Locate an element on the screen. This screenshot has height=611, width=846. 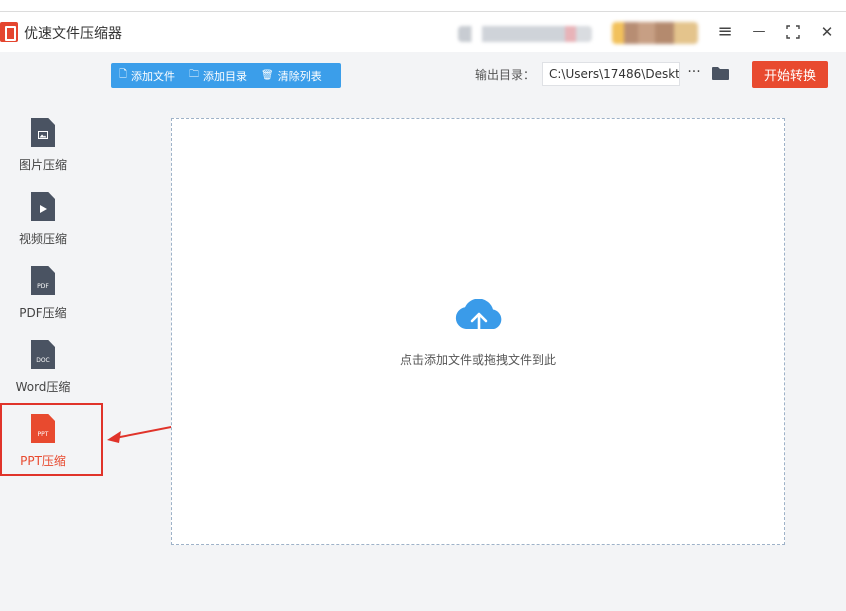
sidebar-item-pdf-compress: PDF PDF压缩 is located at coordinates (43, 293).